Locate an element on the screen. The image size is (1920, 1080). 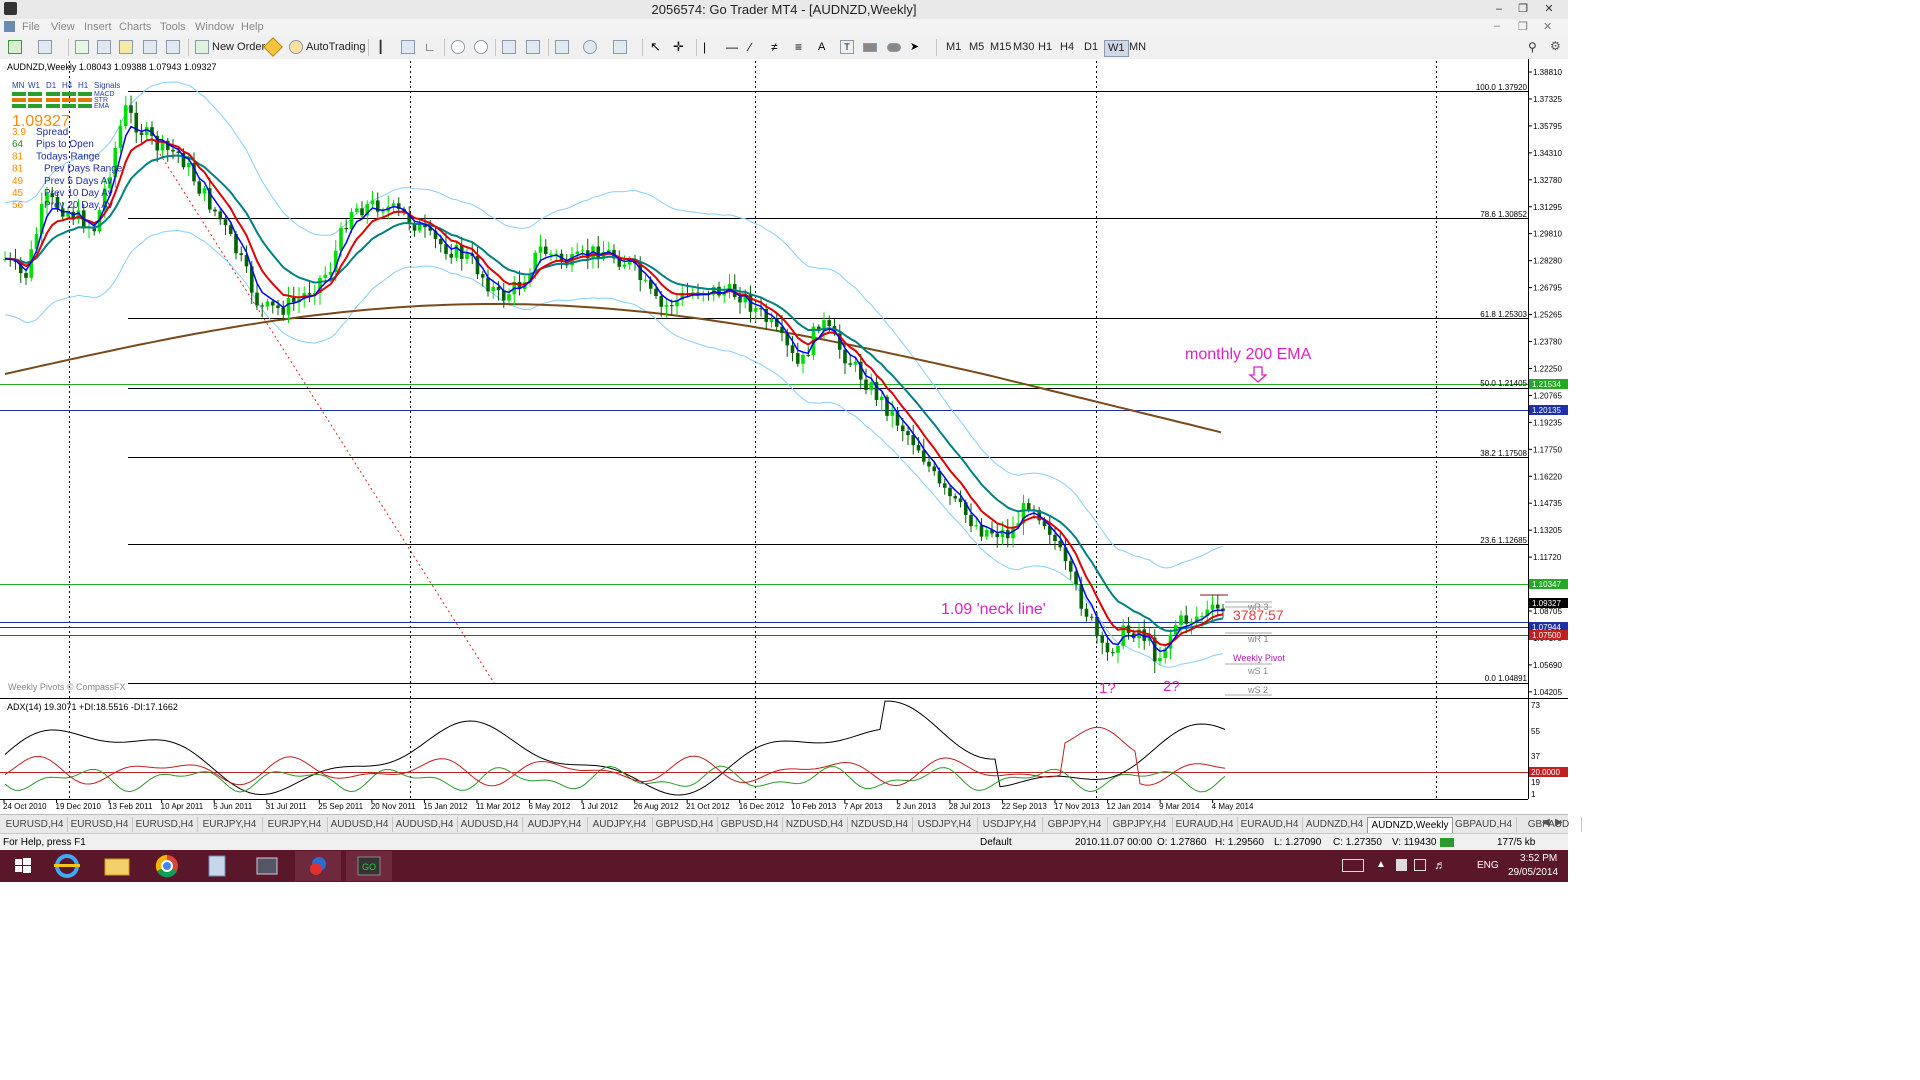
timeframe-m5: M5 is located at coordinates (976, 47).